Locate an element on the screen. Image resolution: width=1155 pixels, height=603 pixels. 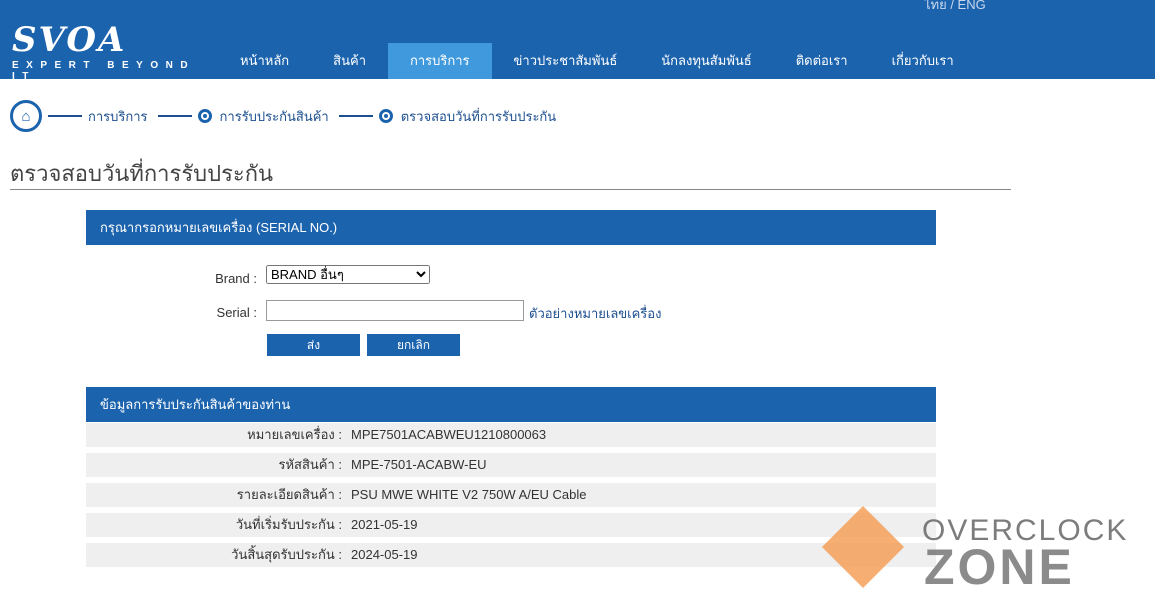
home-icon: ⌂ is located at coordinates (26, 116).